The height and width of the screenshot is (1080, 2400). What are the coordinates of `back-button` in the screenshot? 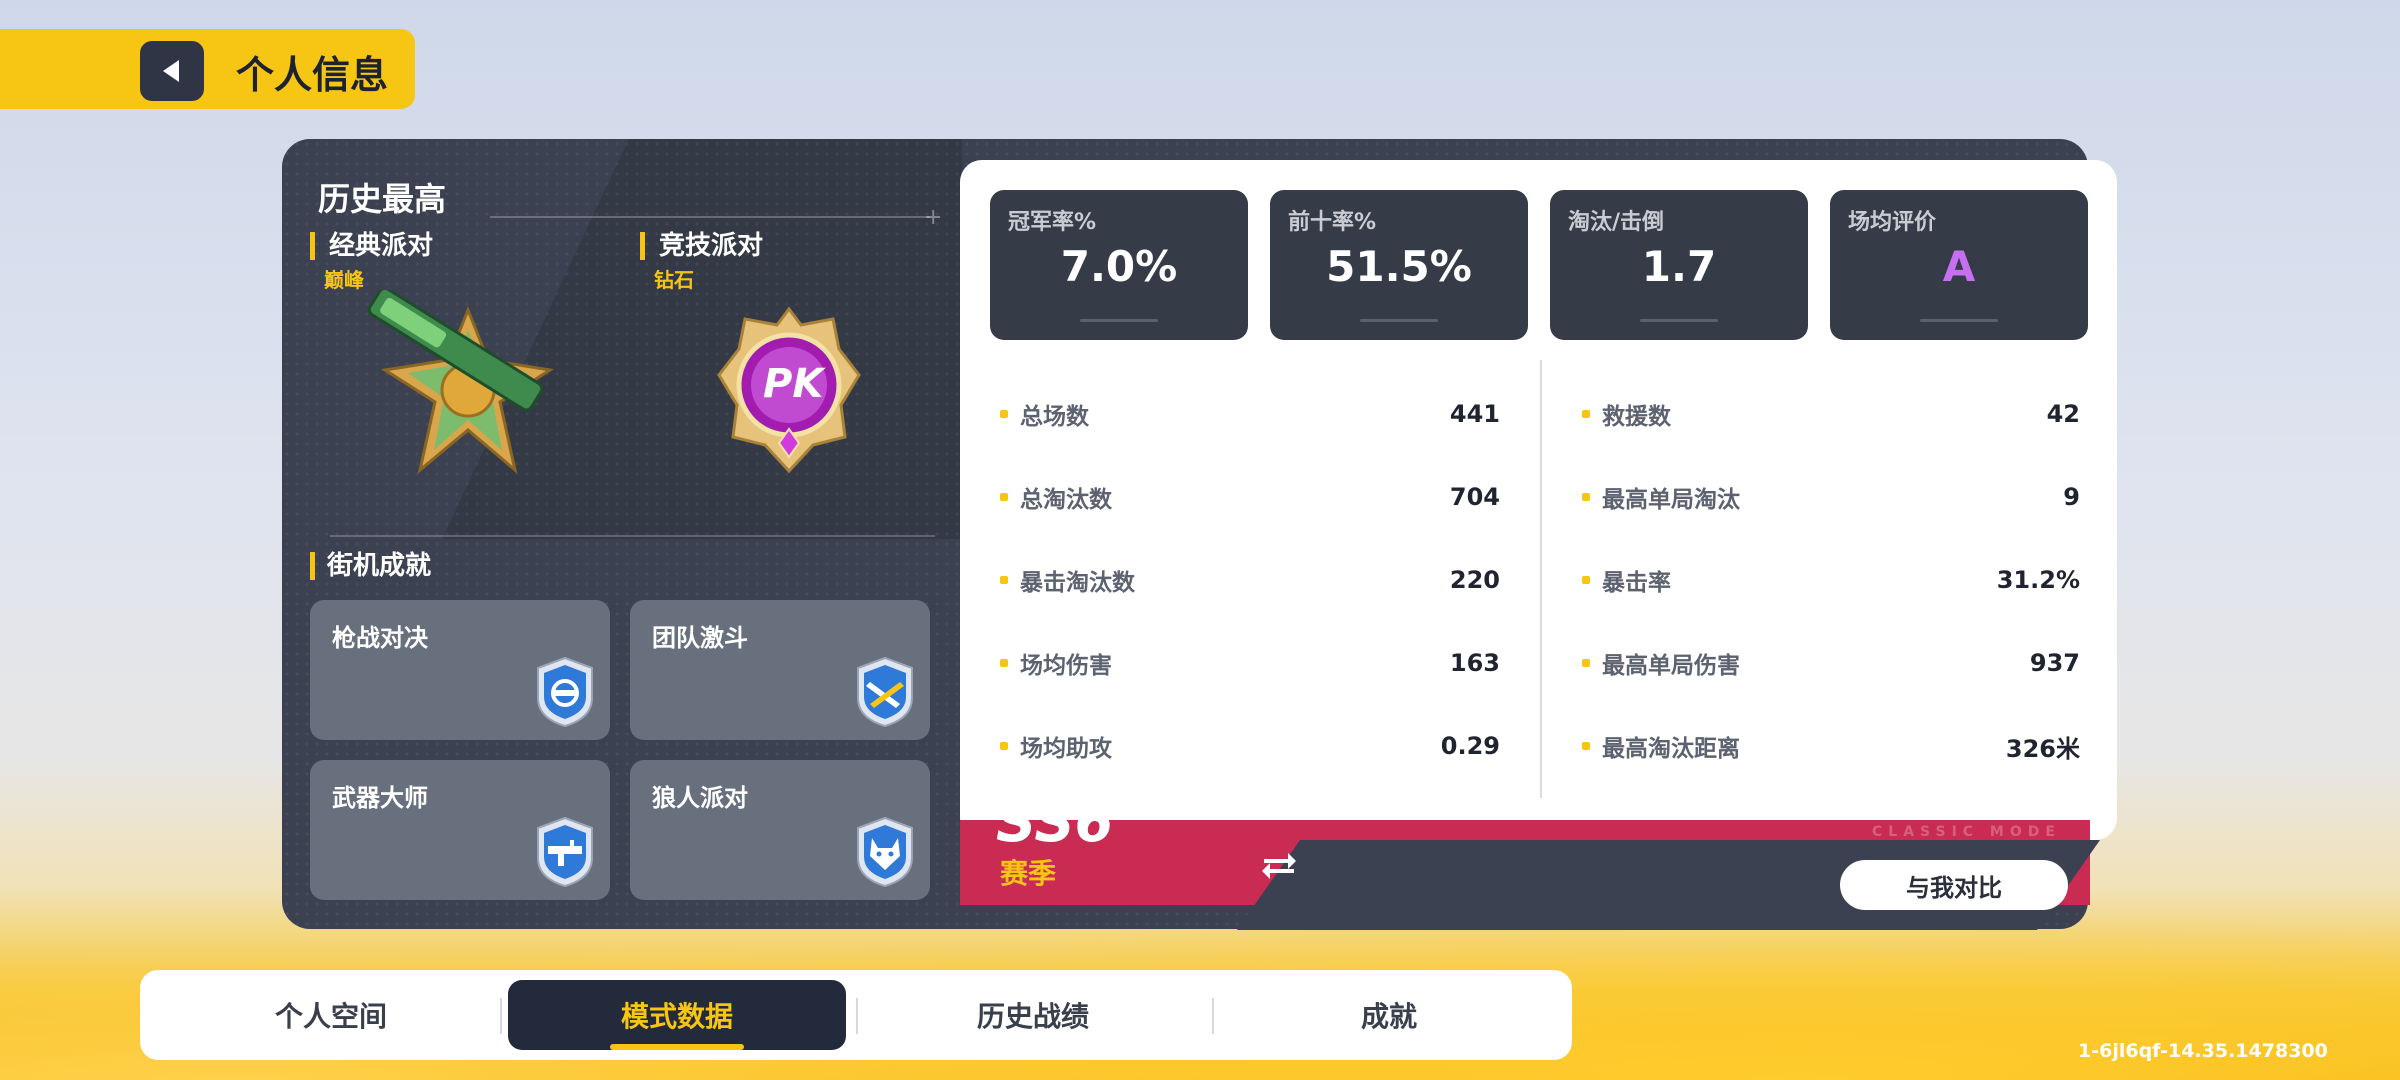 It's located at (172, 71).